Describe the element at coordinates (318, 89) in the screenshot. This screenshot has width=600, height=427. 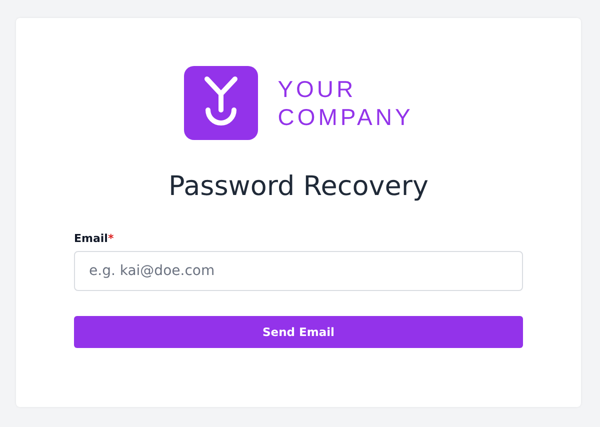
I see `company-name: YOUR` at that location.